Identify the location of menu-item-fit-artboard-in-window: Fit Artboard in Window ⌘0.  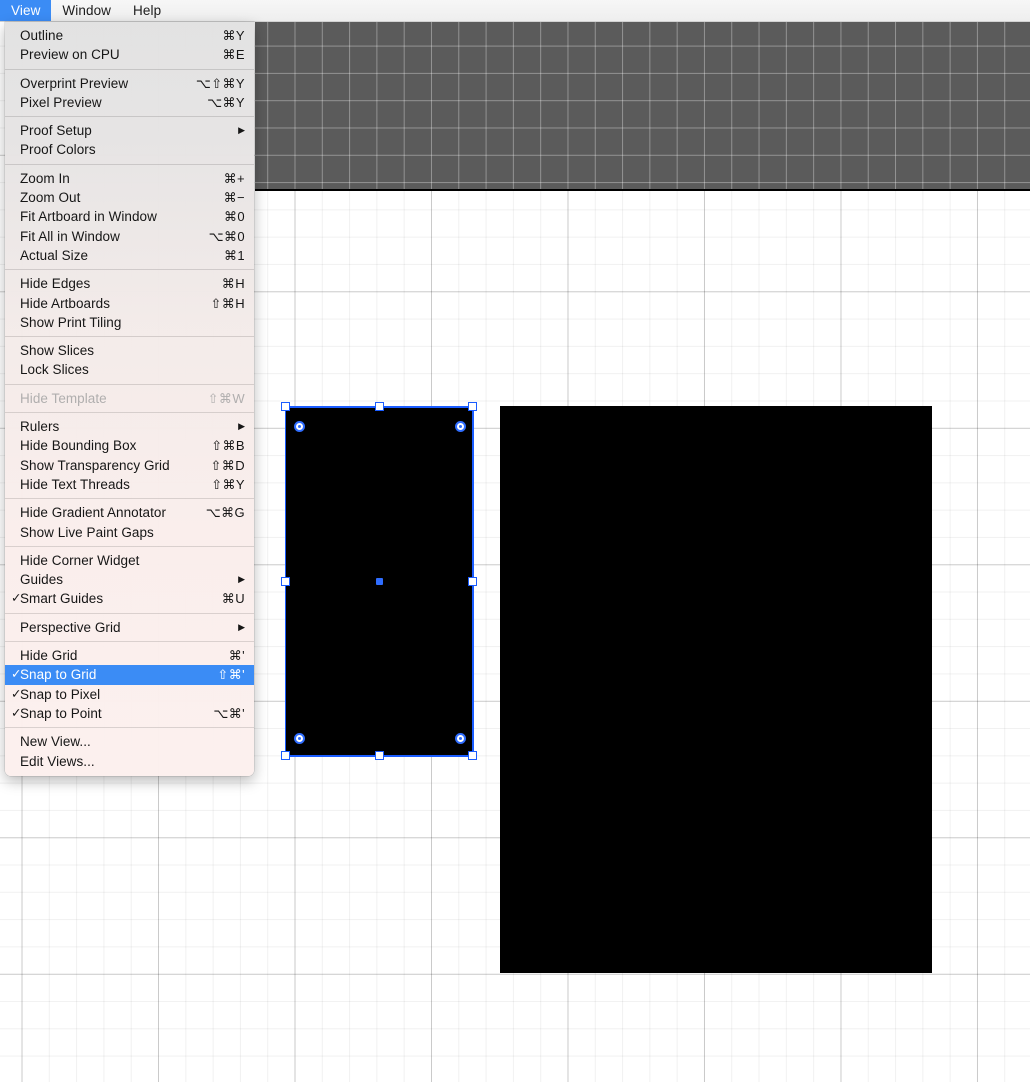
(129, 216).